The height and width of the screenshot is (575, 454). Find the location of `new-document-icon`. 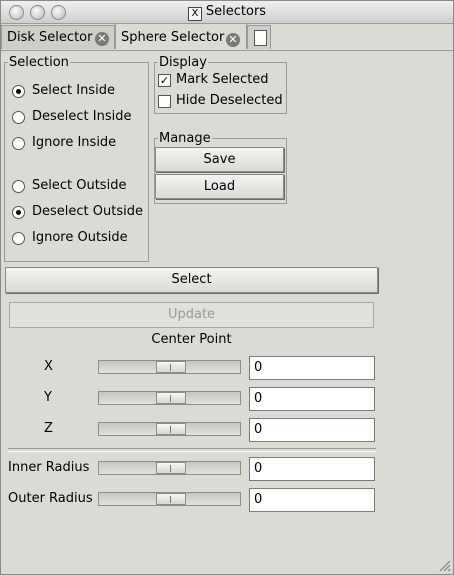

new-document-icon is located at coordinates (260, 38).